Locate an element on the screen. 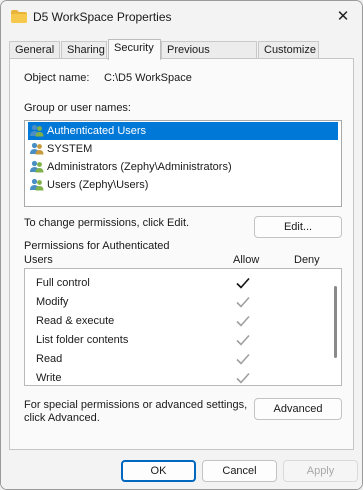 The height and width of the screenshot is (490, 363). permission-name: Write is located at coordinates (49, 378).